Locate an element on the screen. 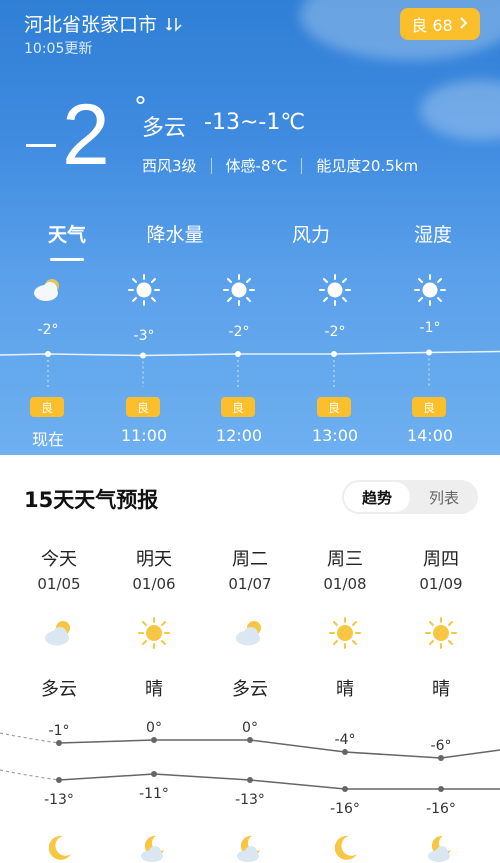 This screenshot has height=863, width=500. feels-like: 体感-8℃ is located at coordinates (256, 166).